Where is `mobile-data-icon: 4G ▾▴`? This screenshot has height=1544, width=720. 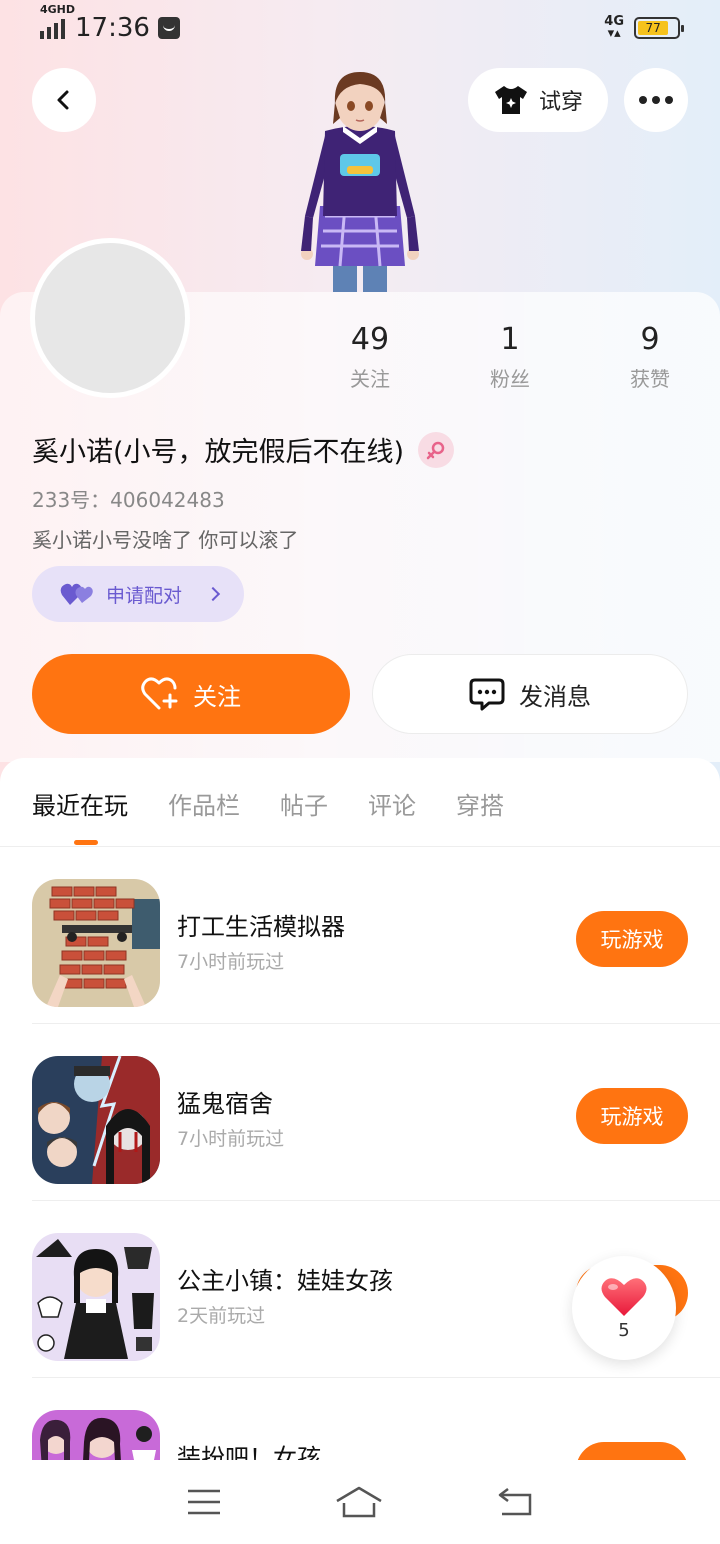 mobile-data-icon: 4G ▾▴ is located at coordinates (614, 27).